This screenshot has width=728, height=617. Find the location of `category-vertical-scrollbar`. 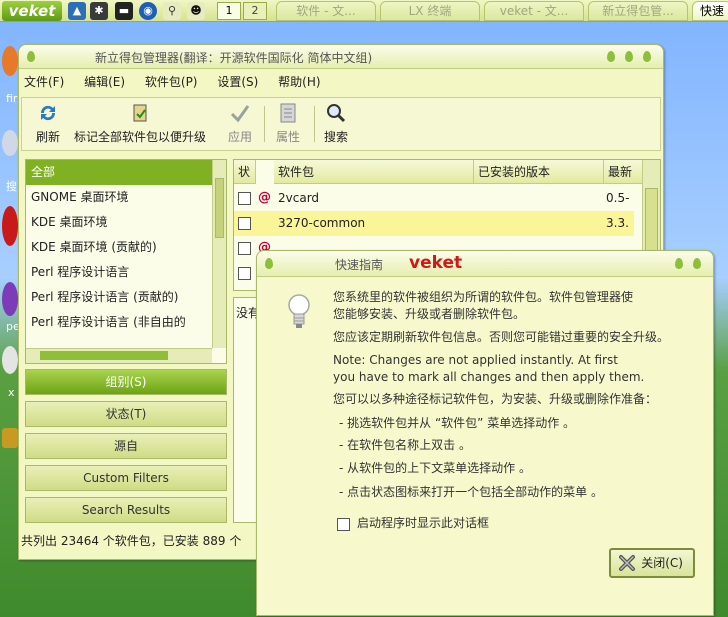

category-vertical-scrollbar is located at coordinates (219, 254).